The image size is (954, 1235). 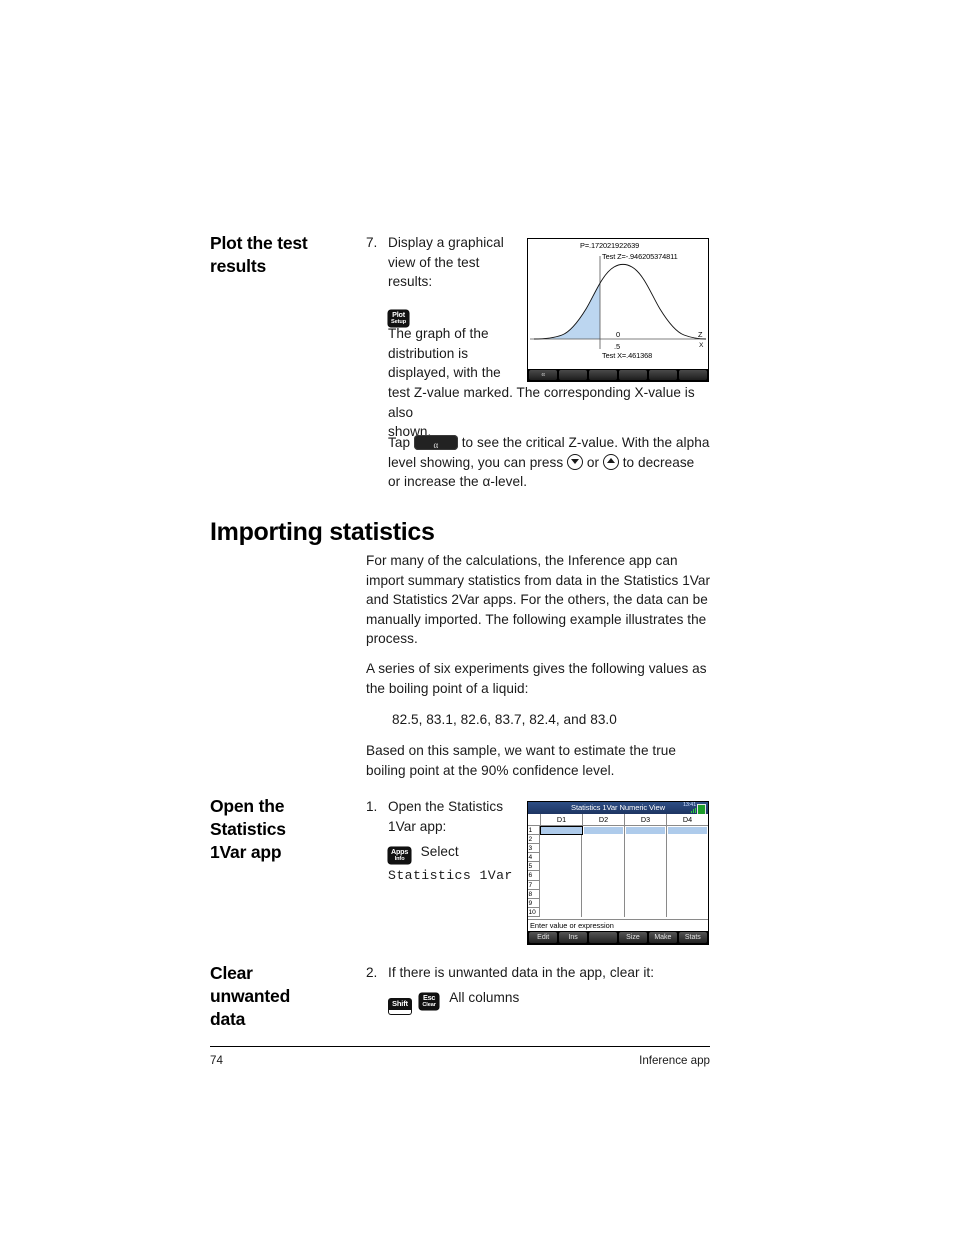 What do you see at coordinates (429, 1001) in the screenshot?
I see `esc-clear-key: Esc Clear` at bounding box center [429, 1001].